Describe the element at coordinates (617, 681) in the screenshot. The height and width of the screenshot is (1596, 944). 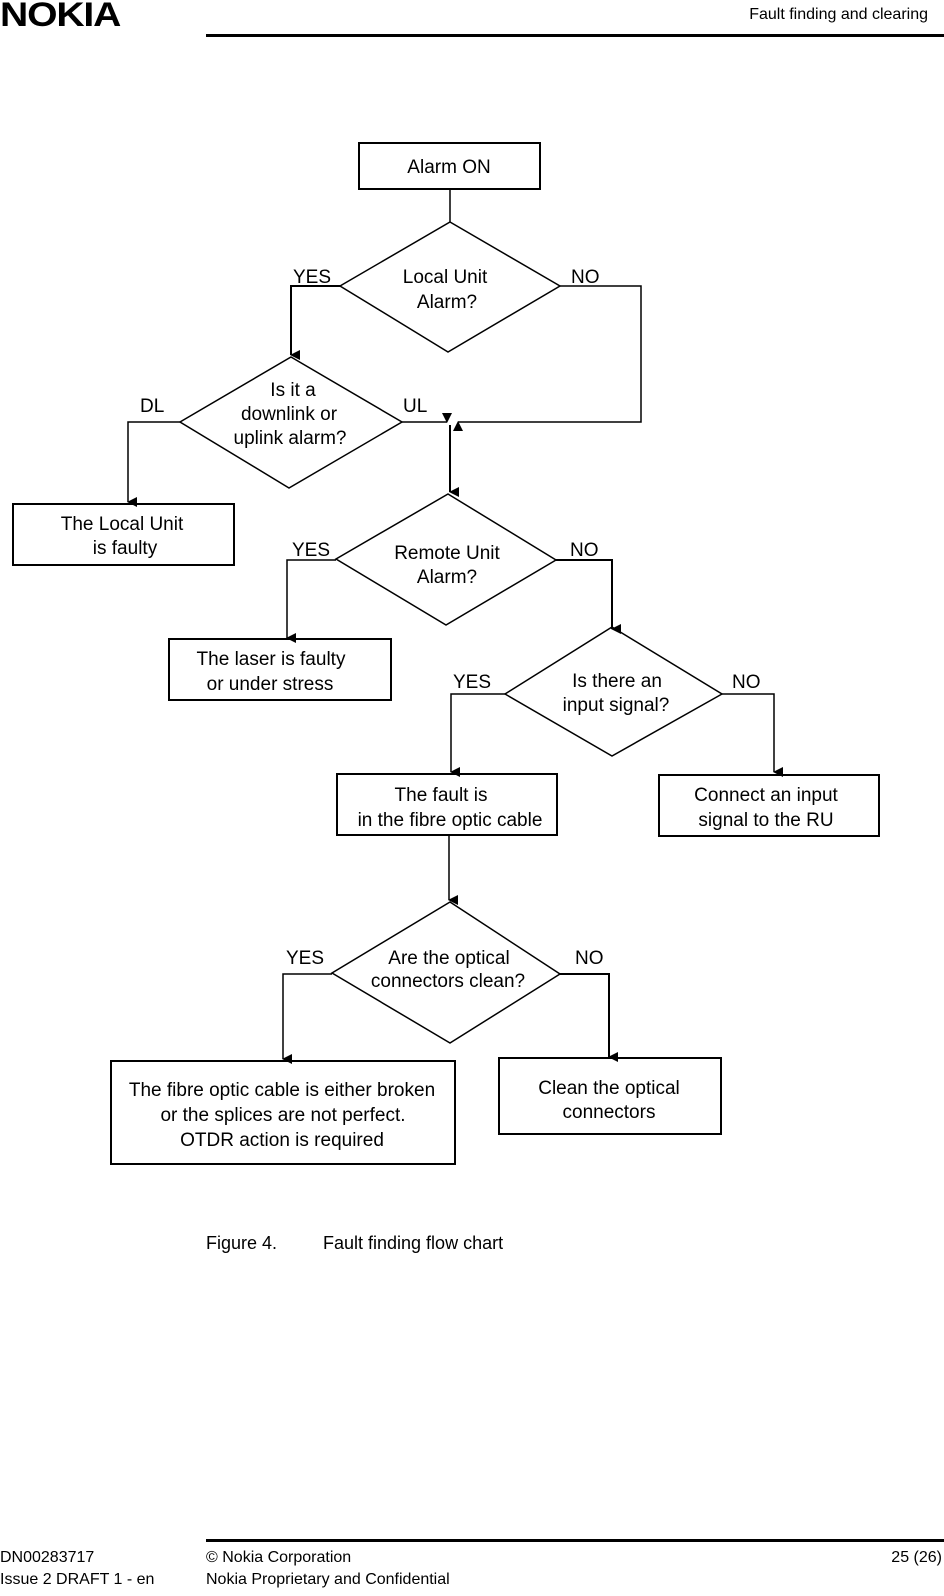
I see `input-signal-line1: Is there an` at that location.